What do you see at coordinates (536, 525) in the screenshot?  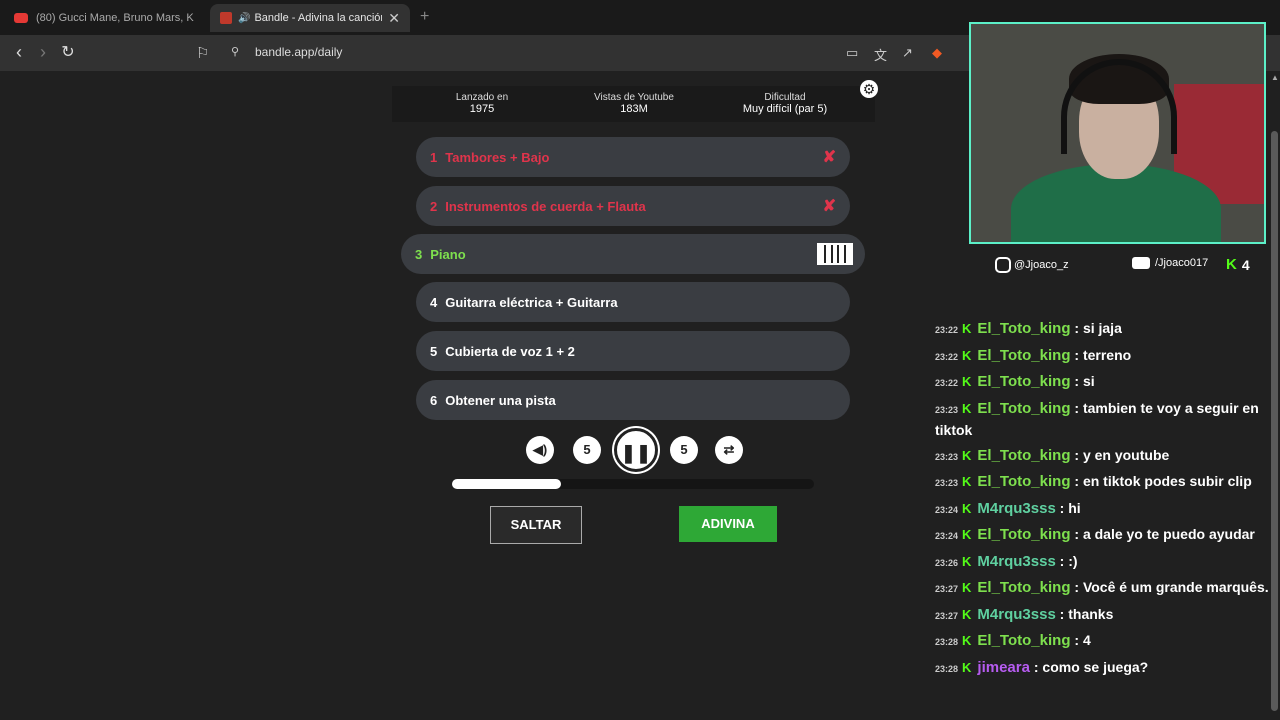 I see `skip-button: SALTAR` at bounding box center [536, 525].